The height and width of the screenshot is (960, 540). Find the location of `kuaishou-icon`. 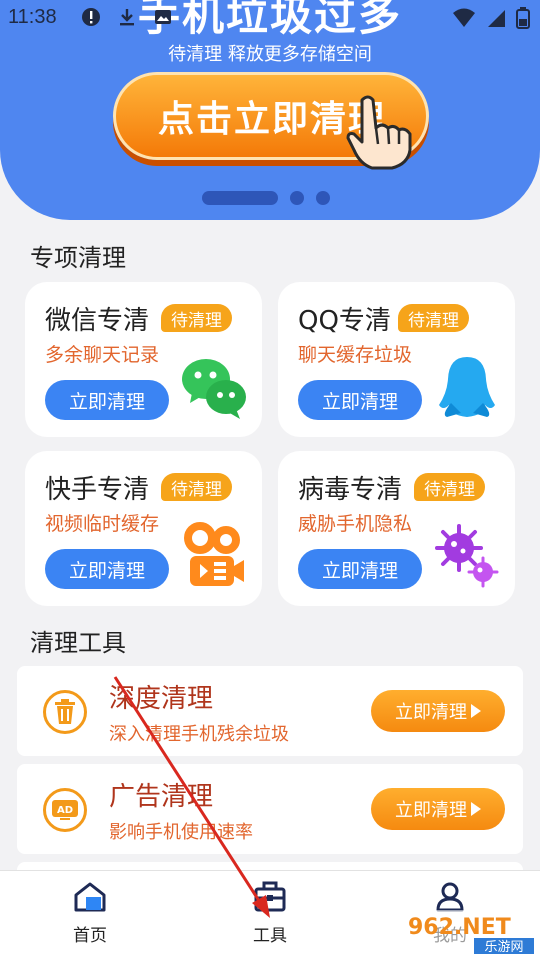

kuaishou-icon is located at coordinates (214, 554).